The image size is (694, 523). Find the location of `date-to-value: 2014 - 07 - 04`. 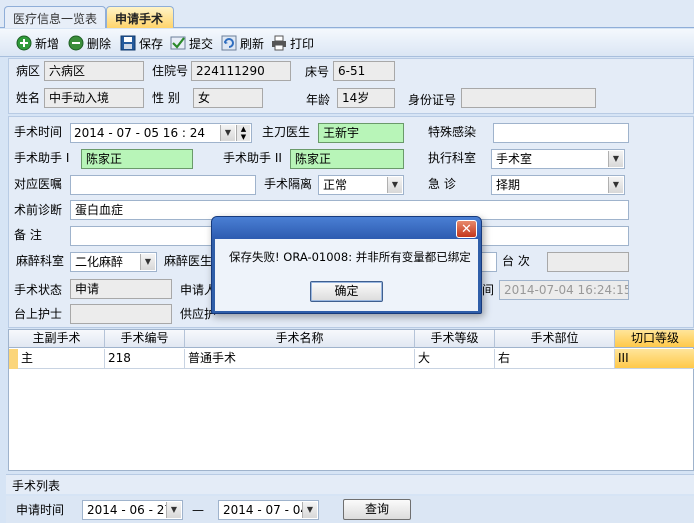

date-to-value: 2014 - 07 - 04 is located at coordinates (265, 510).